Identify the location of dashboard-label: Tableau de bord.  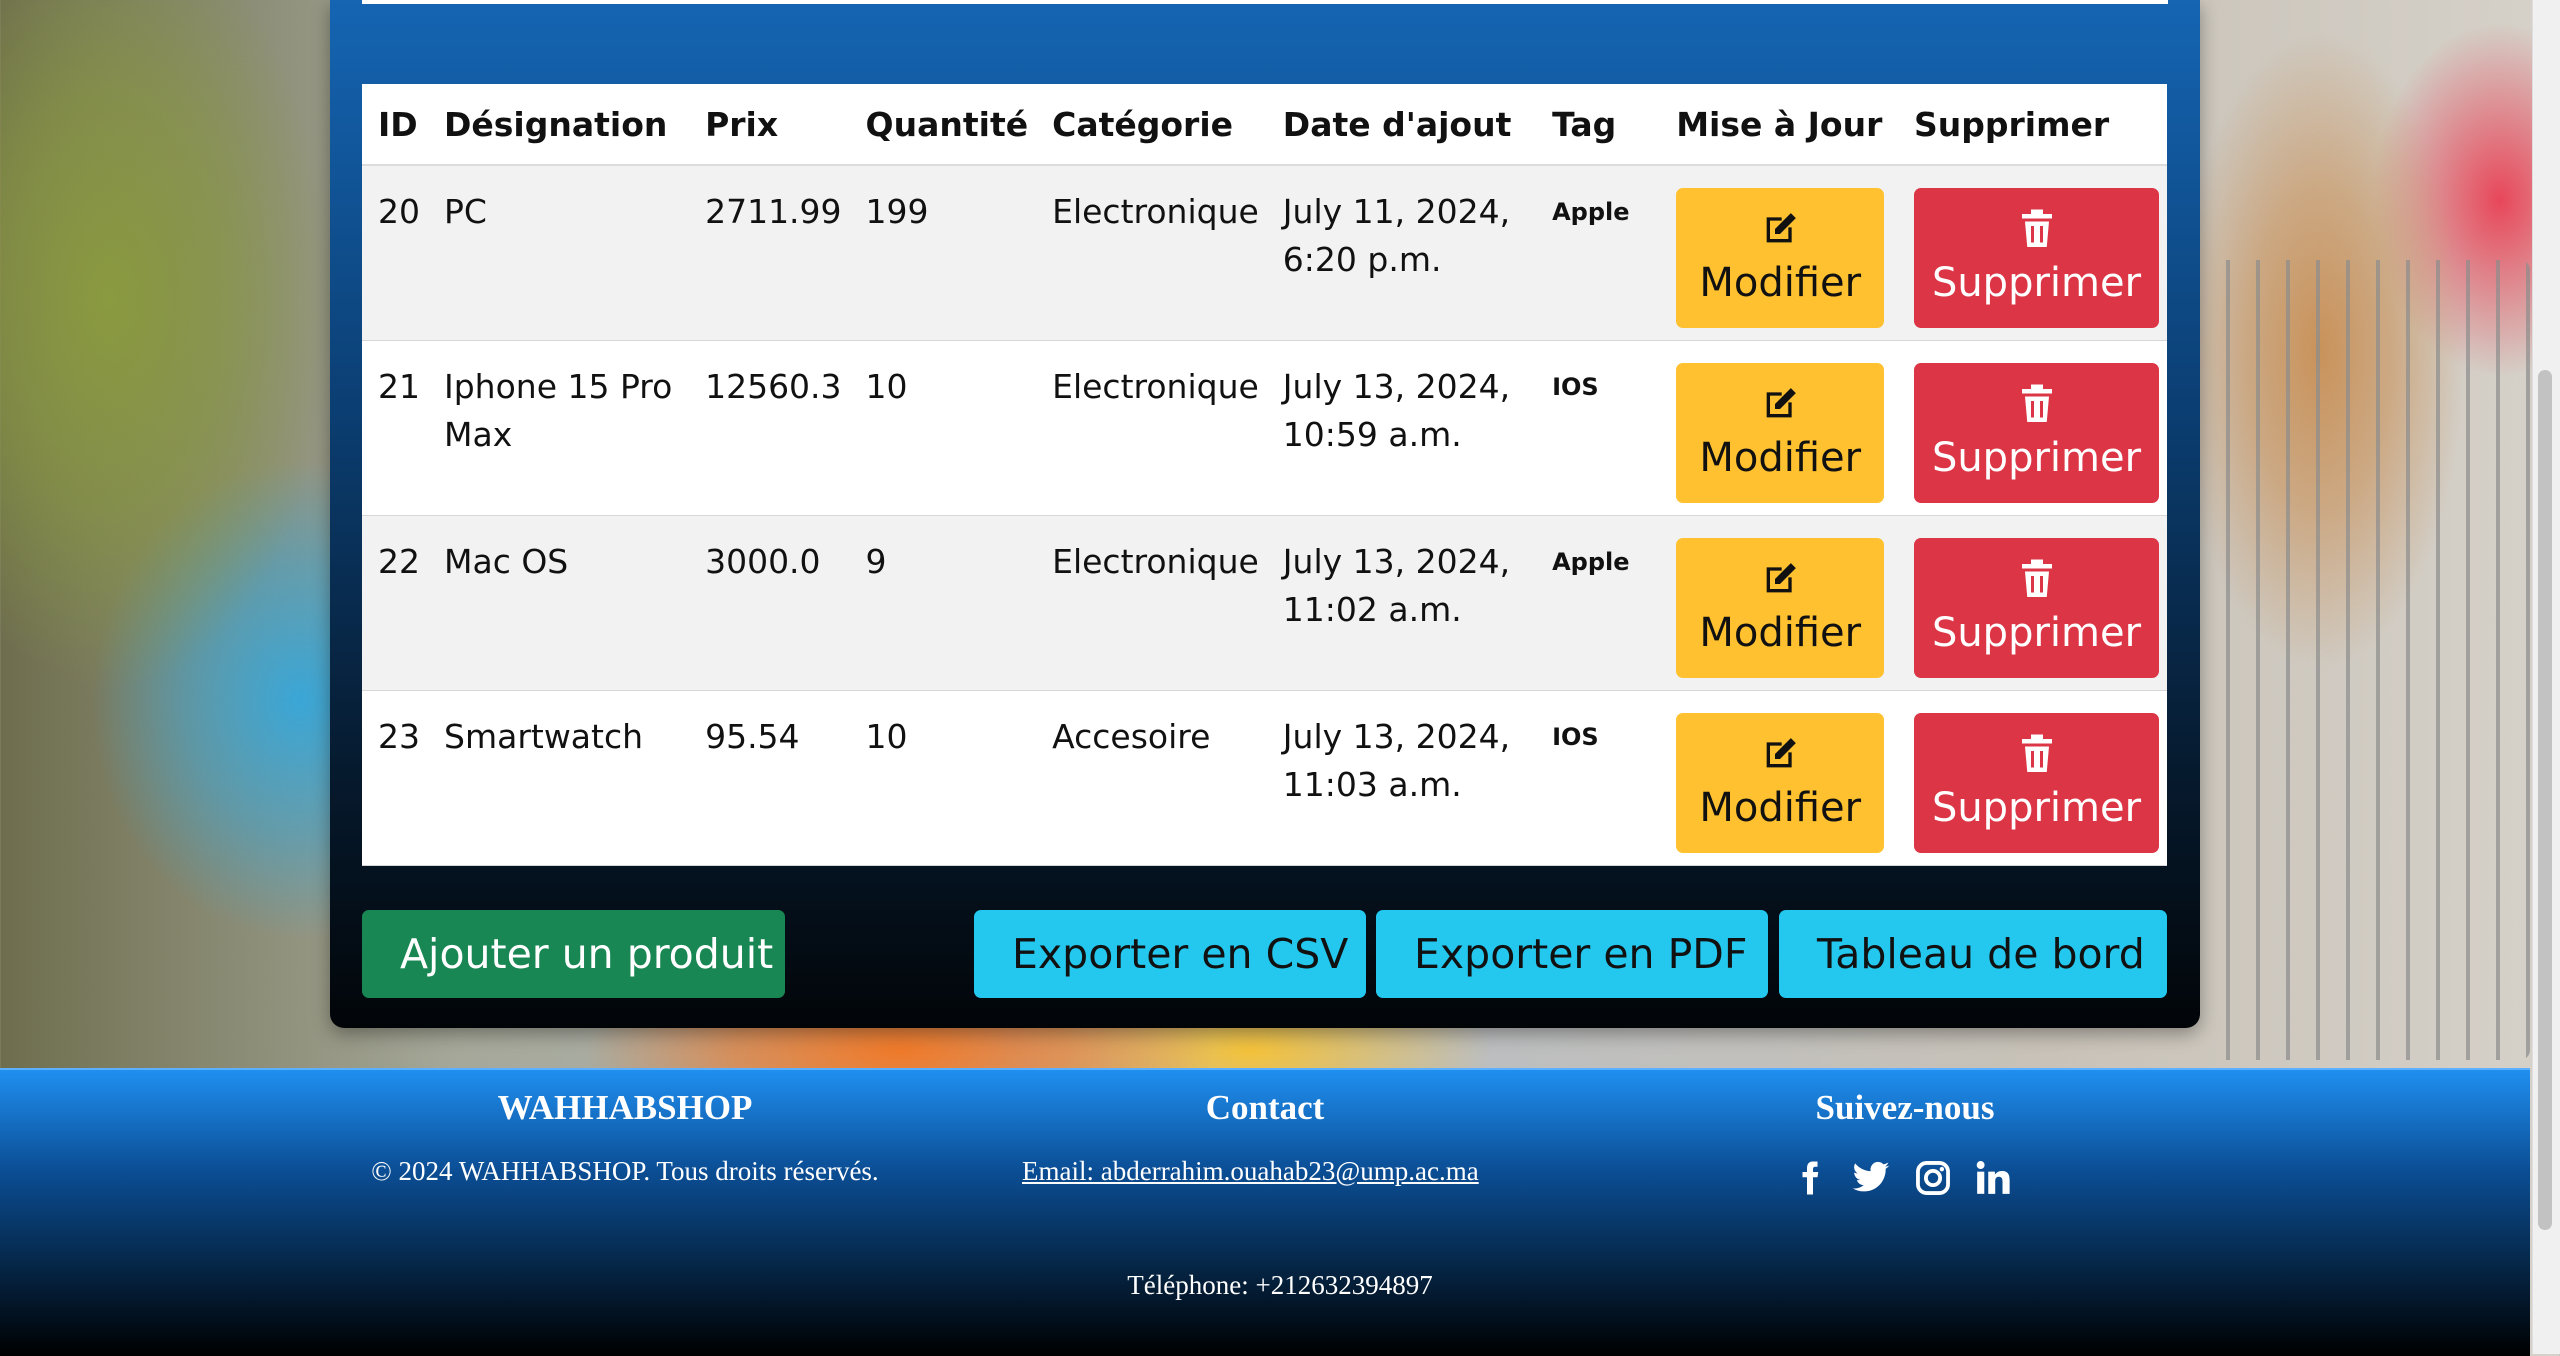
(1981, 954).